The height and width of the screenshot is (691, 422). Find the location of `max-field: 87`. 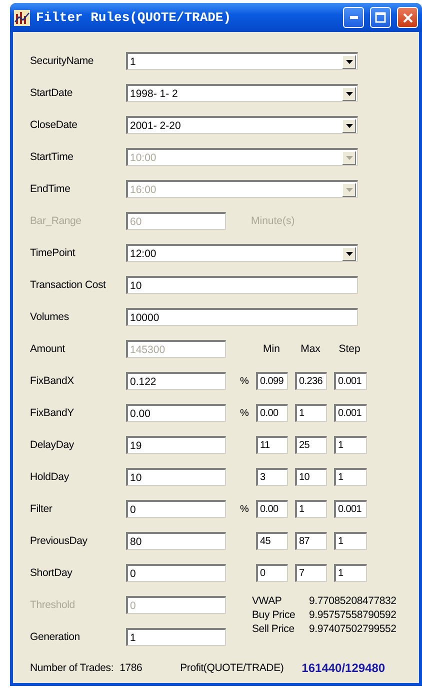

max-field: 87 is located at coordinates (311, 541).